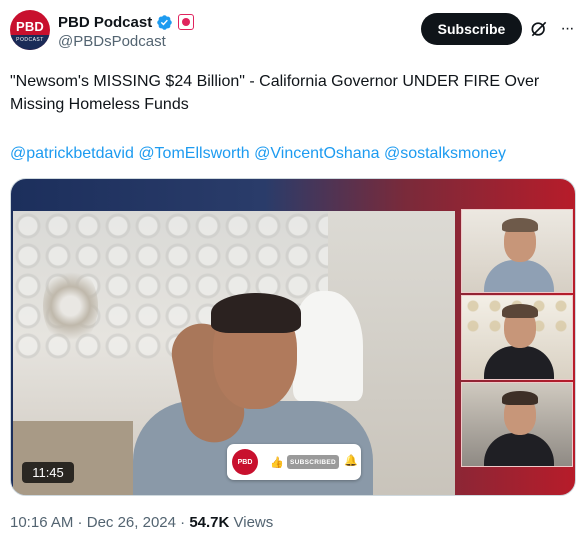  What do you see at coordinates (245, 462) in the screenshot?
I see `overlay-logo: PBD` at bounding box center [245, 462].